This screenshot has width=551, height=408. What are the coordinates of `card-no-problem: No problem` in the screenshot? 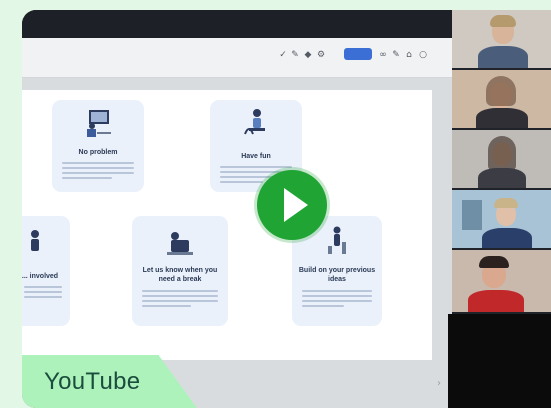 It's located at (98, 146).